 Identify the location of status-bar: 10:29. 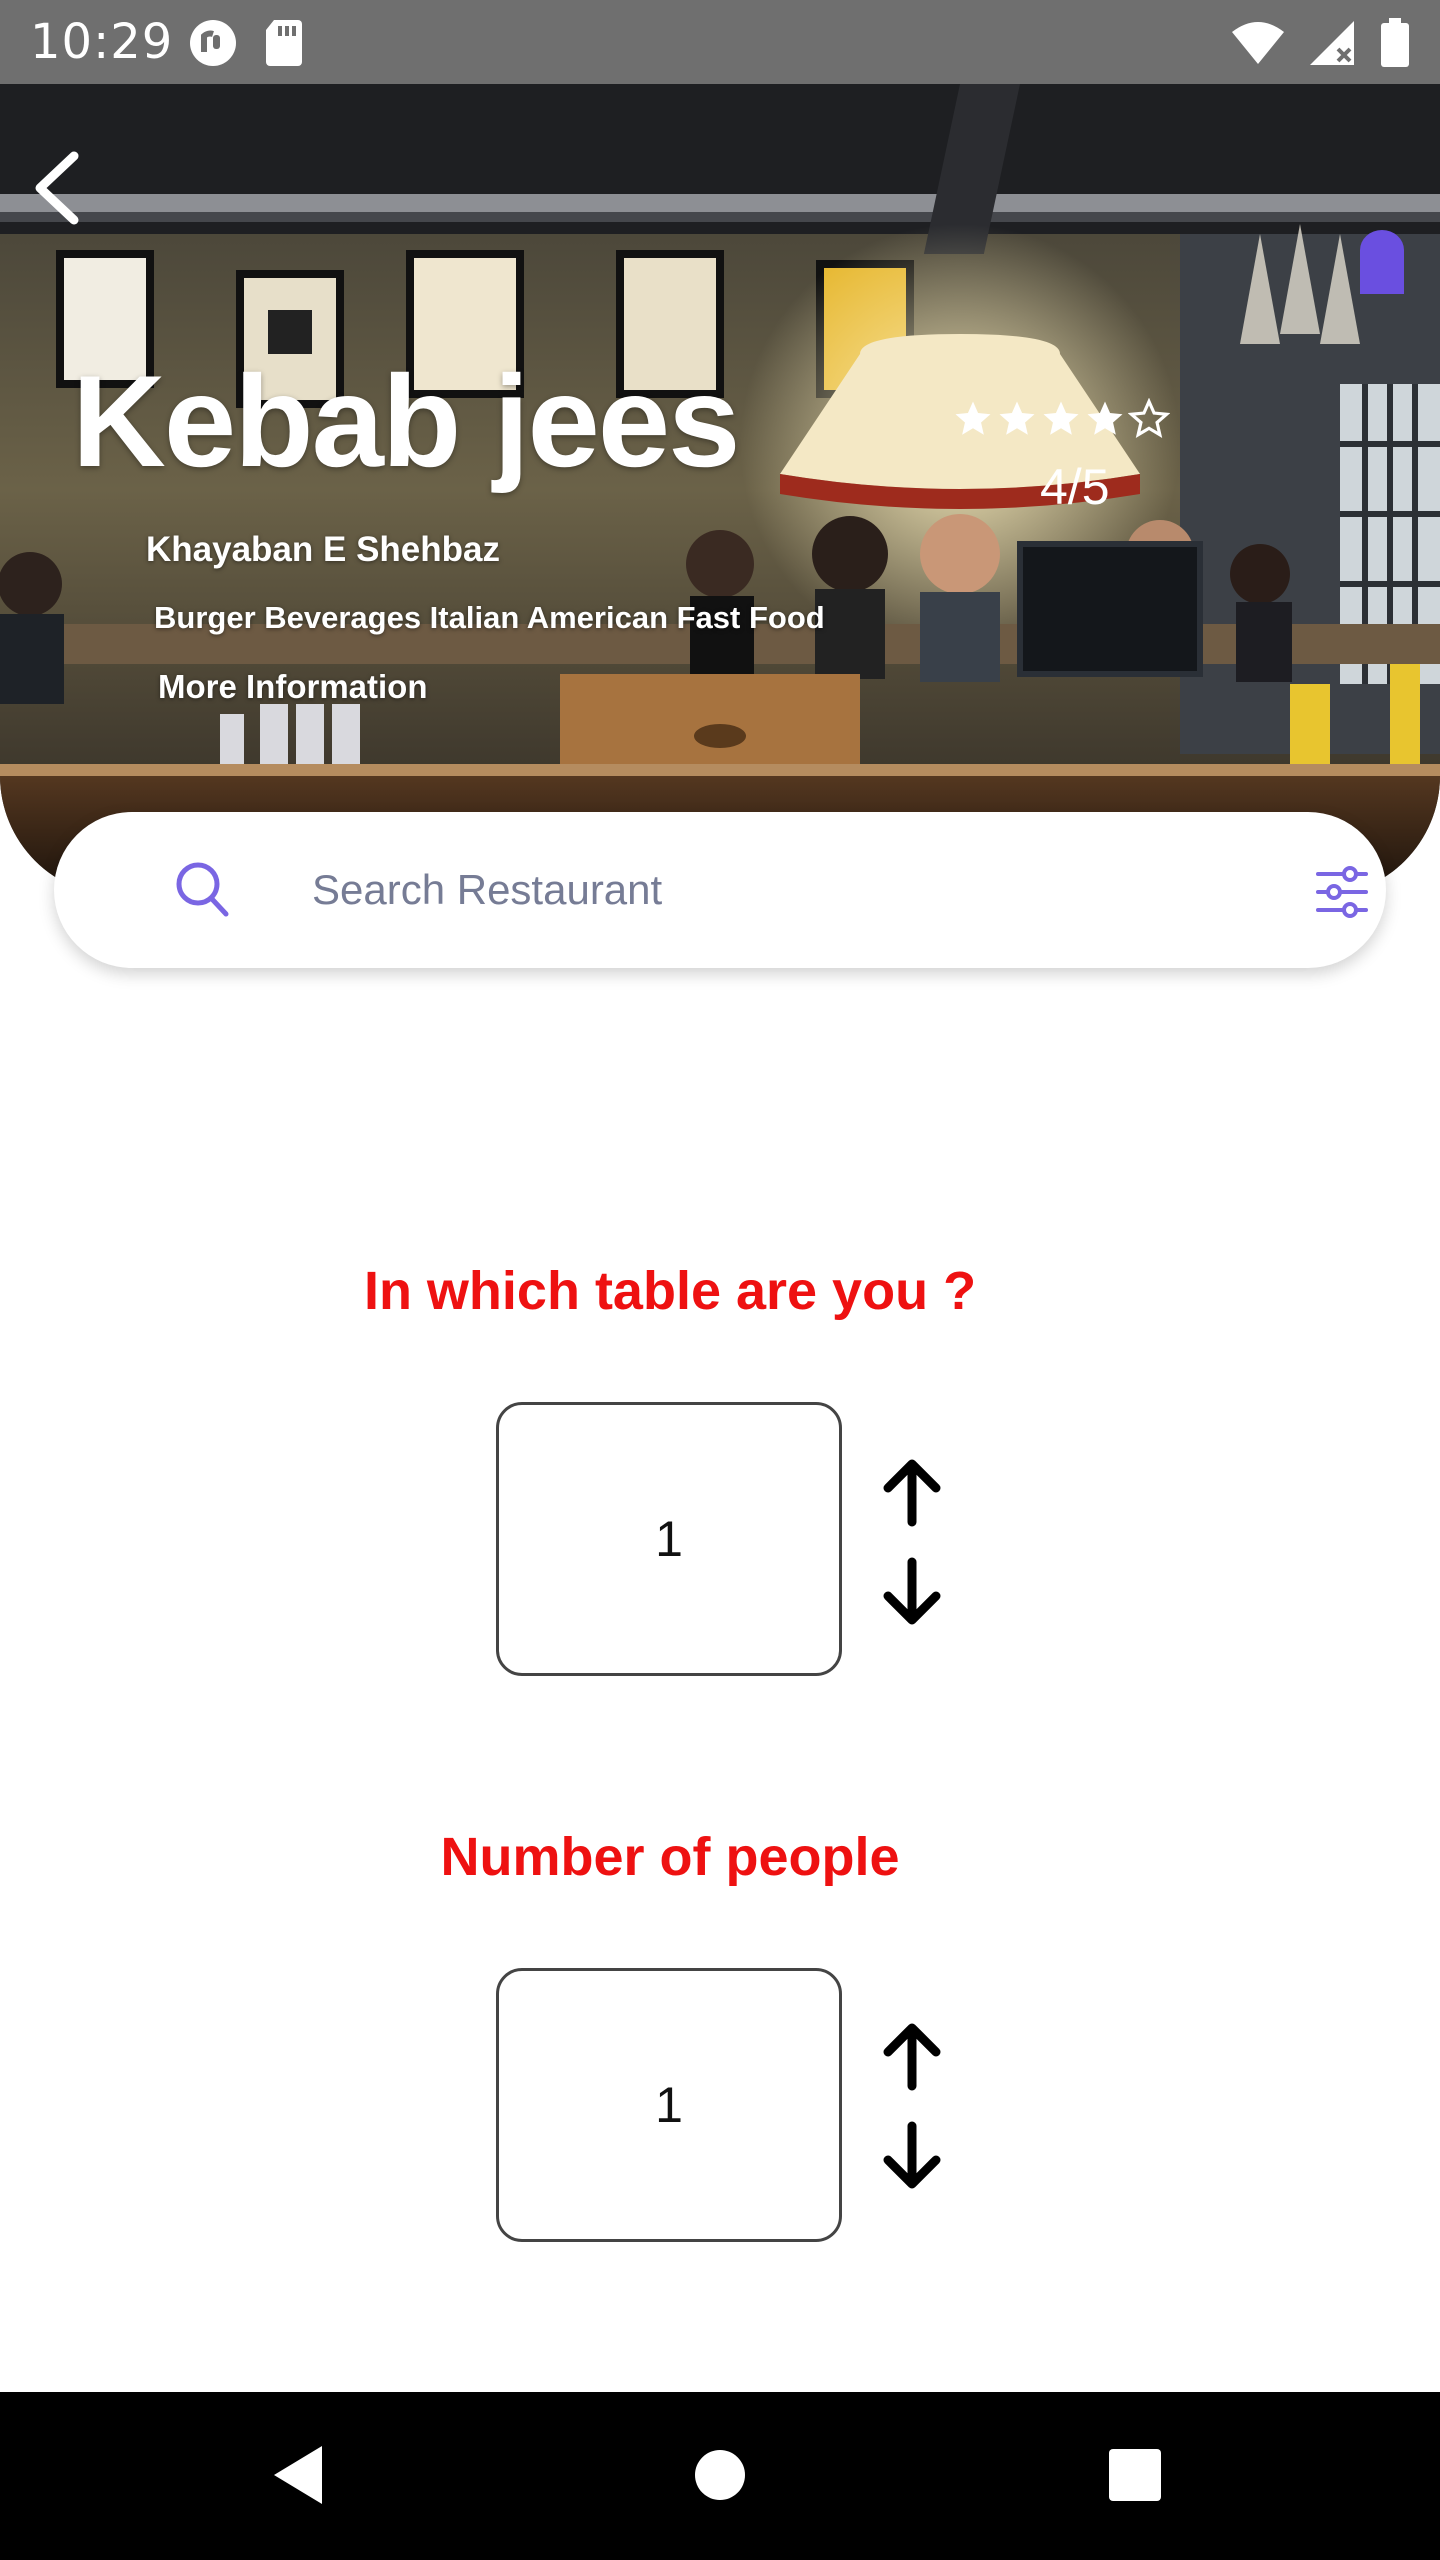
(720, 42).